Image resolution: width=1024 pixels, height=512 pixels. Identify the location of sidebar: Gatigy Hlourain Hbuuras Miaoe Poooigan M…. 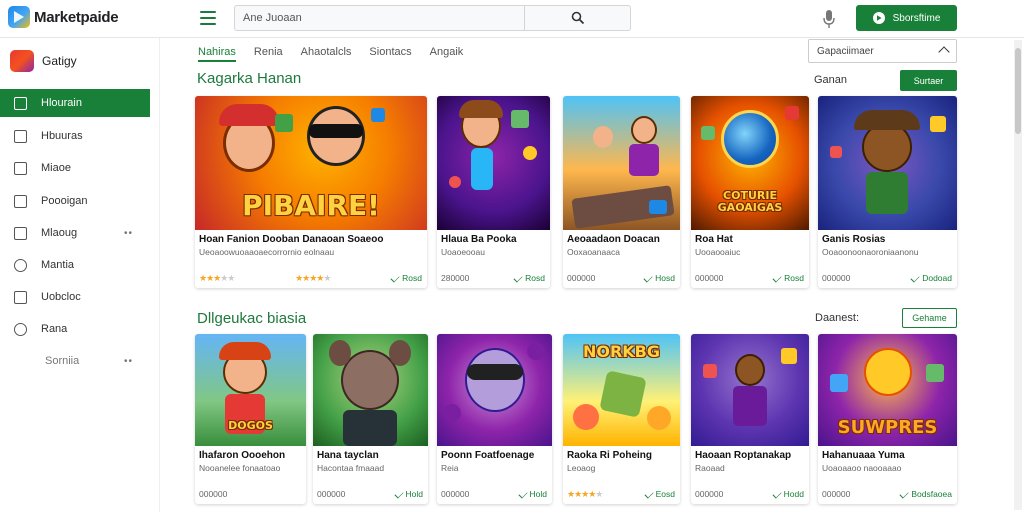
(80, 275).